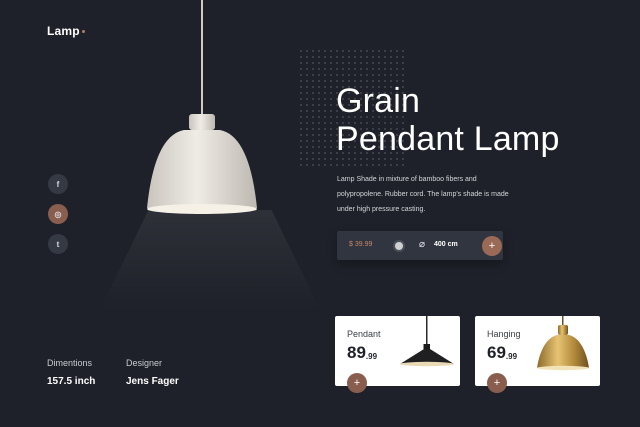 The height and width of the screenshot is (427, 640). I want to click on instagram-icon: ◎, so click(58, 214).